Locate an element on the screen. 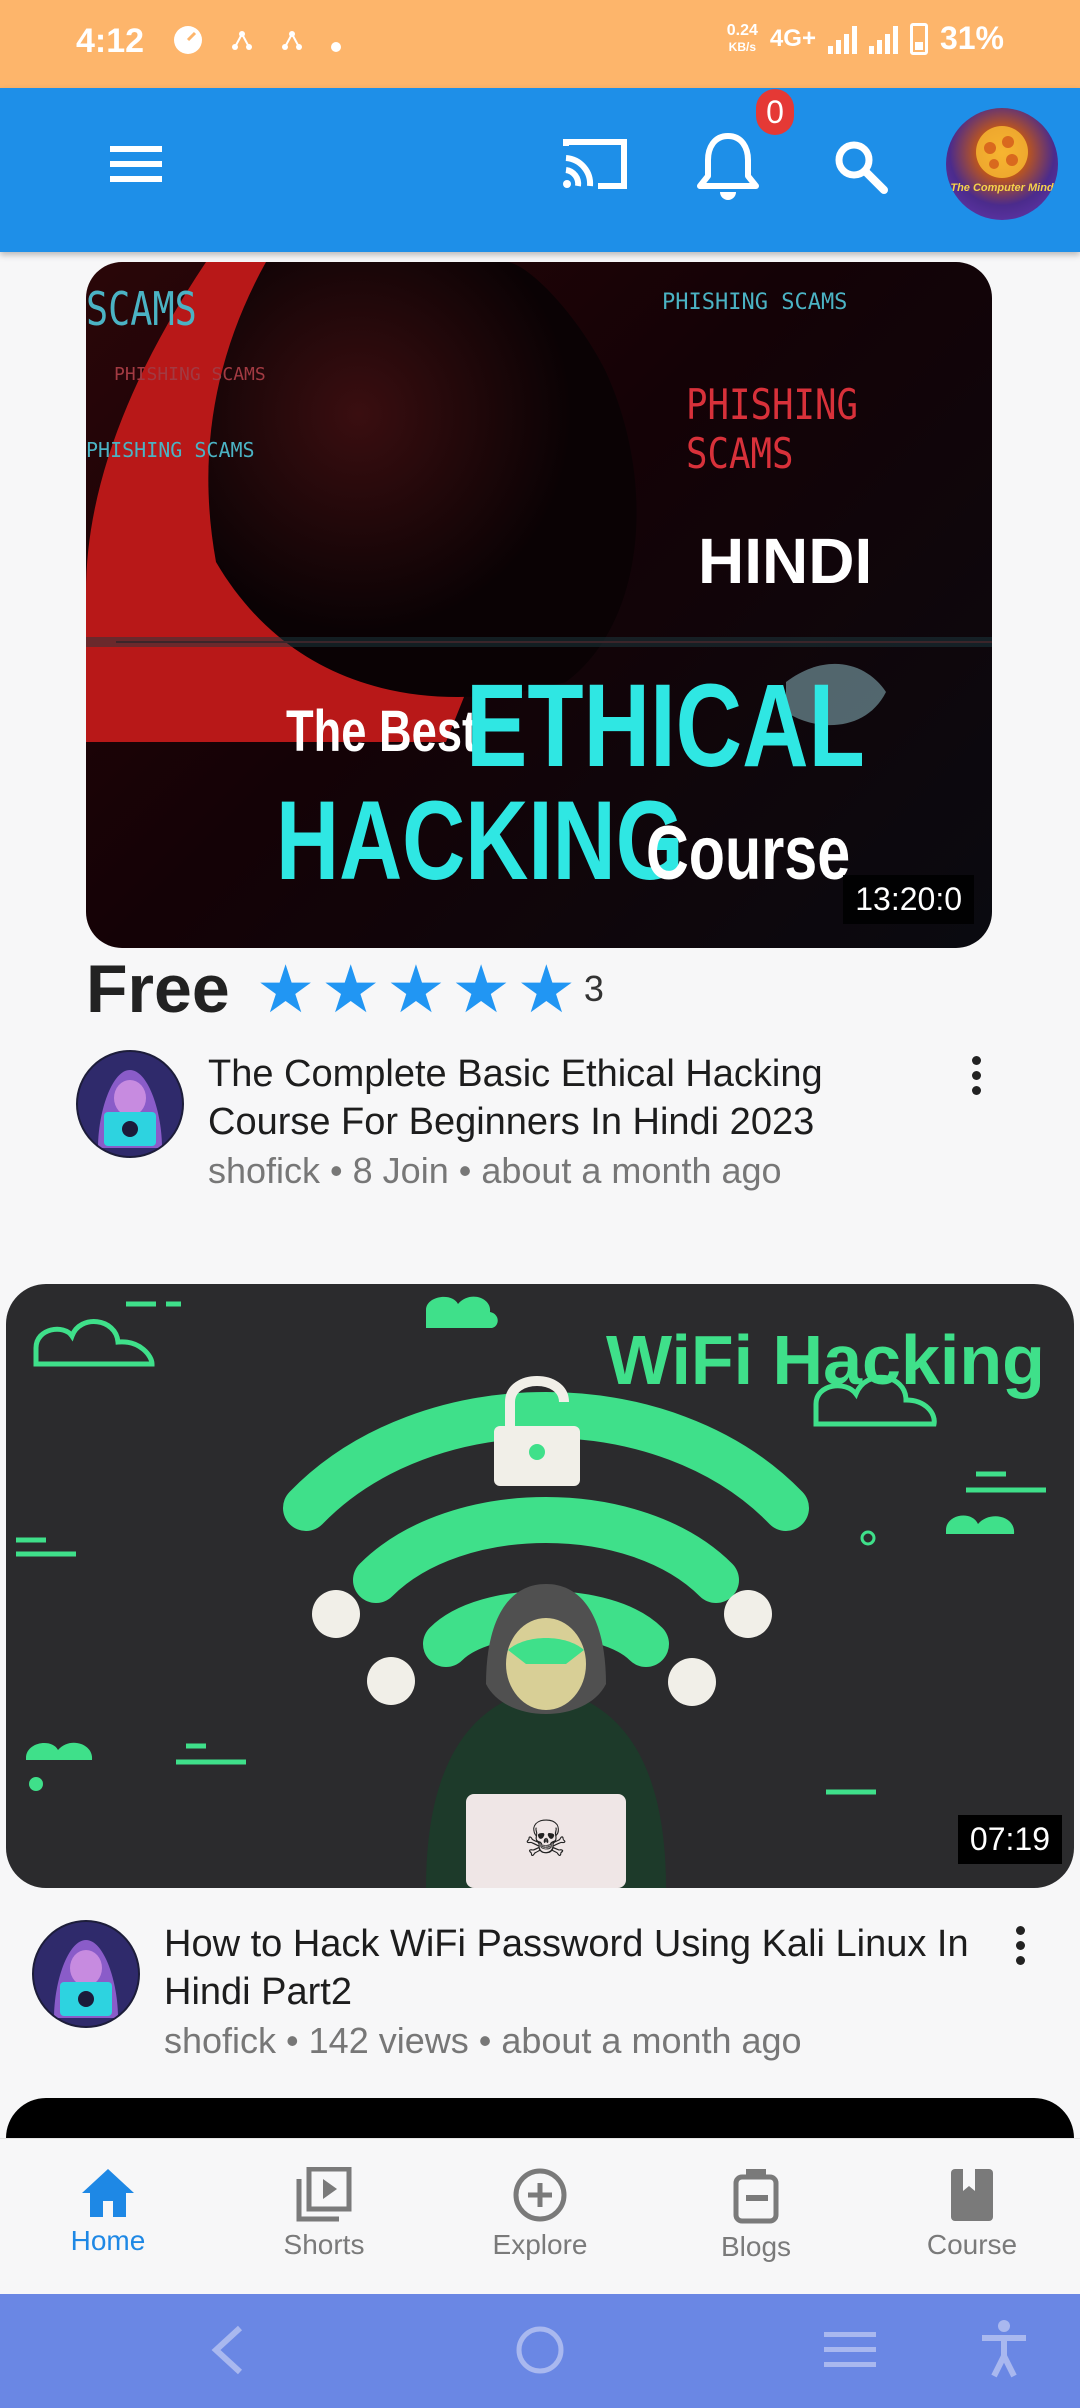 This screenshot has height=2408, width=1080. thumbnail-heading: WiFi Hacking is located at coordinates (825, 1360).